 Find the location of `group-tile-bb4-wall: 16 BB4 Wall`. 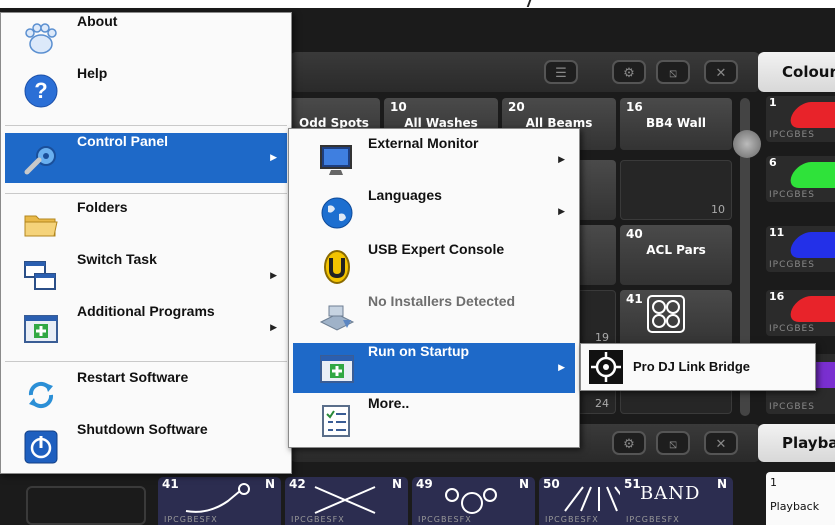

group-tile-bb4-wall: 16 BB4 Wall is located at coordinates (676, 124).